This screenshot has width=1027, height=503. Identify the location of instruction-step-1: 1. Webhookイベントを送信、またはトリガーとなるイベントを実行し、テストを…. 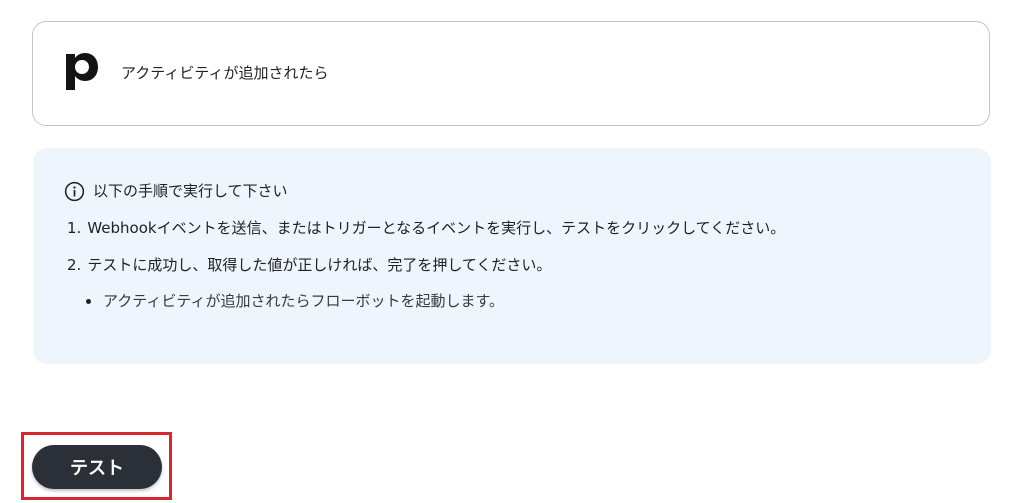
(426, 228).